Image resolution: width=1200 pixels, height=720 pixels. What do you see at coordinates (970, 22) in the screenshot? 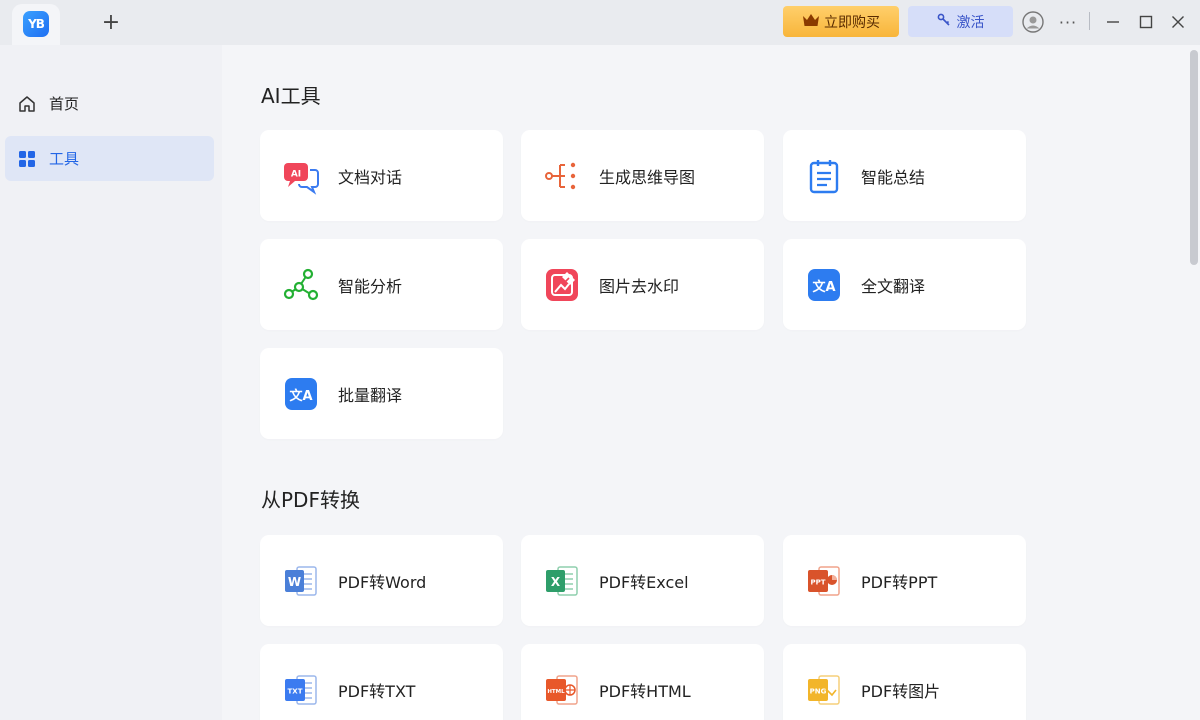
I see `activate-label: 激活` at bounding box center [970, 22].